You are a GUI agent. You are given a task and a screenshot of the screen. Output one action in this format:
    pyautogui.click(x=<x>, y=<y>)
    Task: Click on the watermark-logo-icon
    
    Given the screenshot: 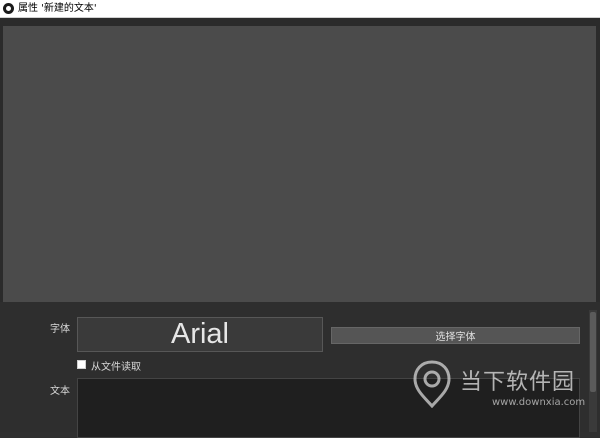 What is the action you would take?
    pyautogui.click(x=432, y=384)
    